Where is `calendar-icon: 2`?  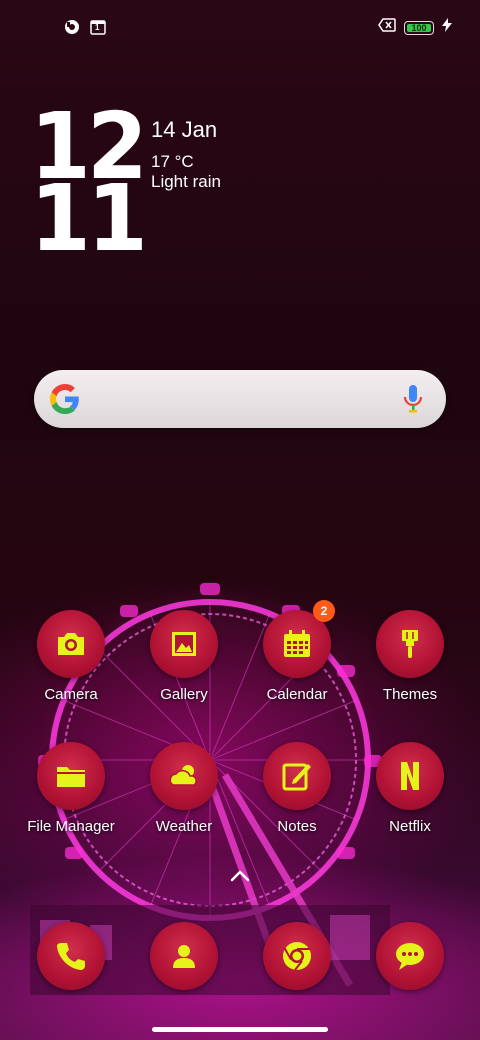 calendar-icon: 2 is located at coordinates (299, 639).